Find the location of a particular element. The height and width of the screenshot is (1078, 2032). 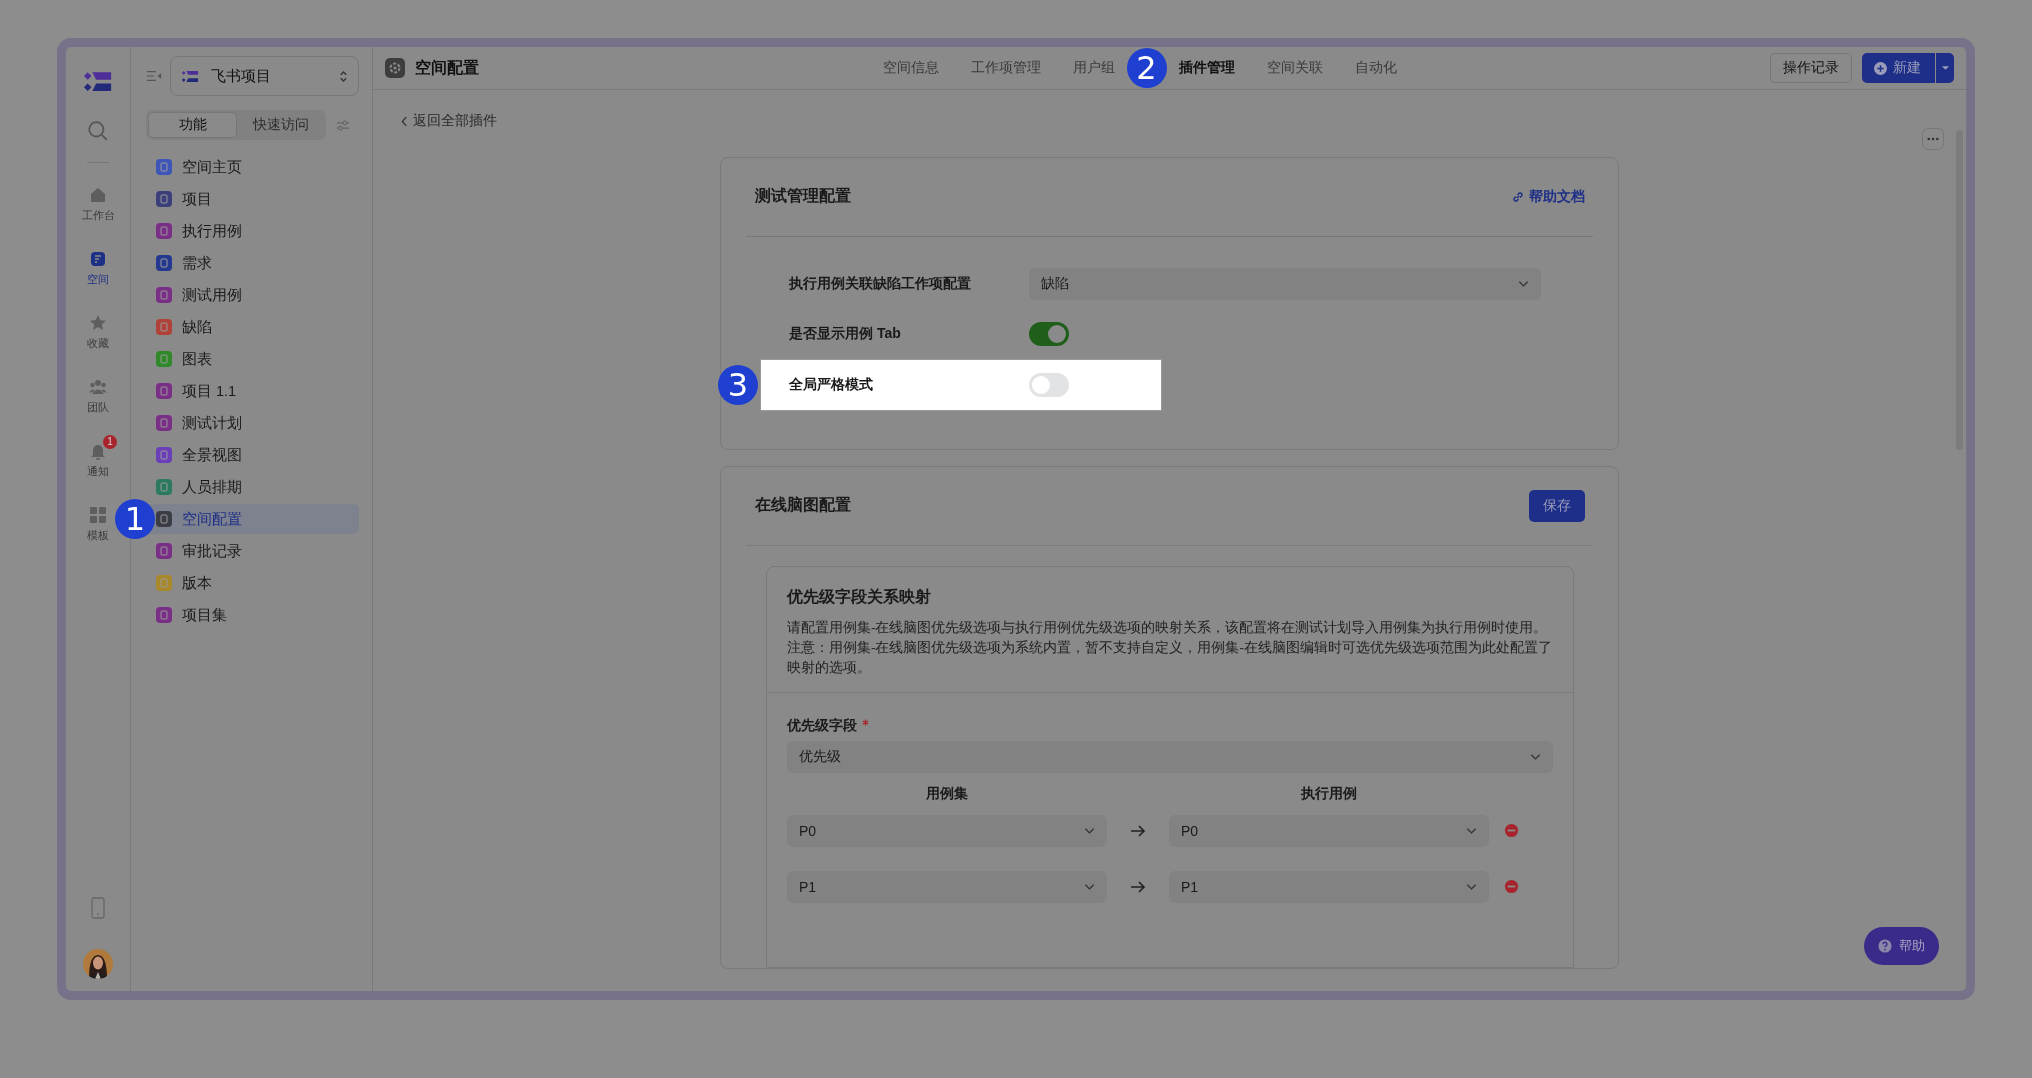

chevron-left-icon is located at coordinates (404, 121).